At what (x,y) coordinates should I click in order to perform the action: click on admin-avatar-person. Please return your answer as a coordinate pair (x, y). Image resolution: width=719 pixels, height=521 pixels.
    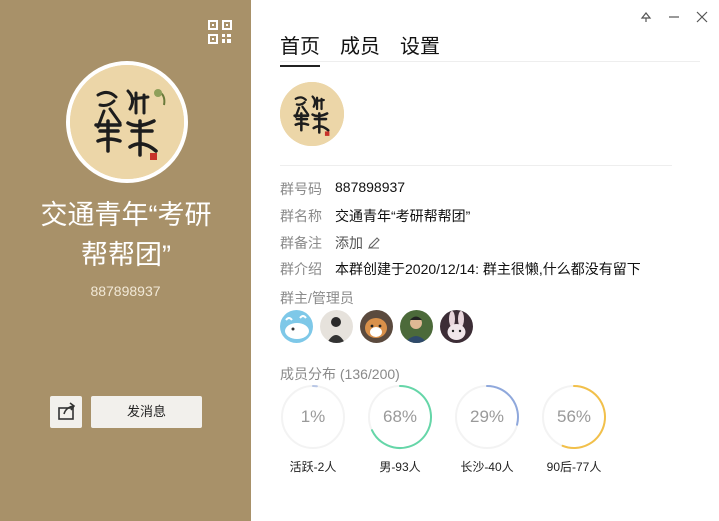
    Looking at the image, I should click on (336, 326).